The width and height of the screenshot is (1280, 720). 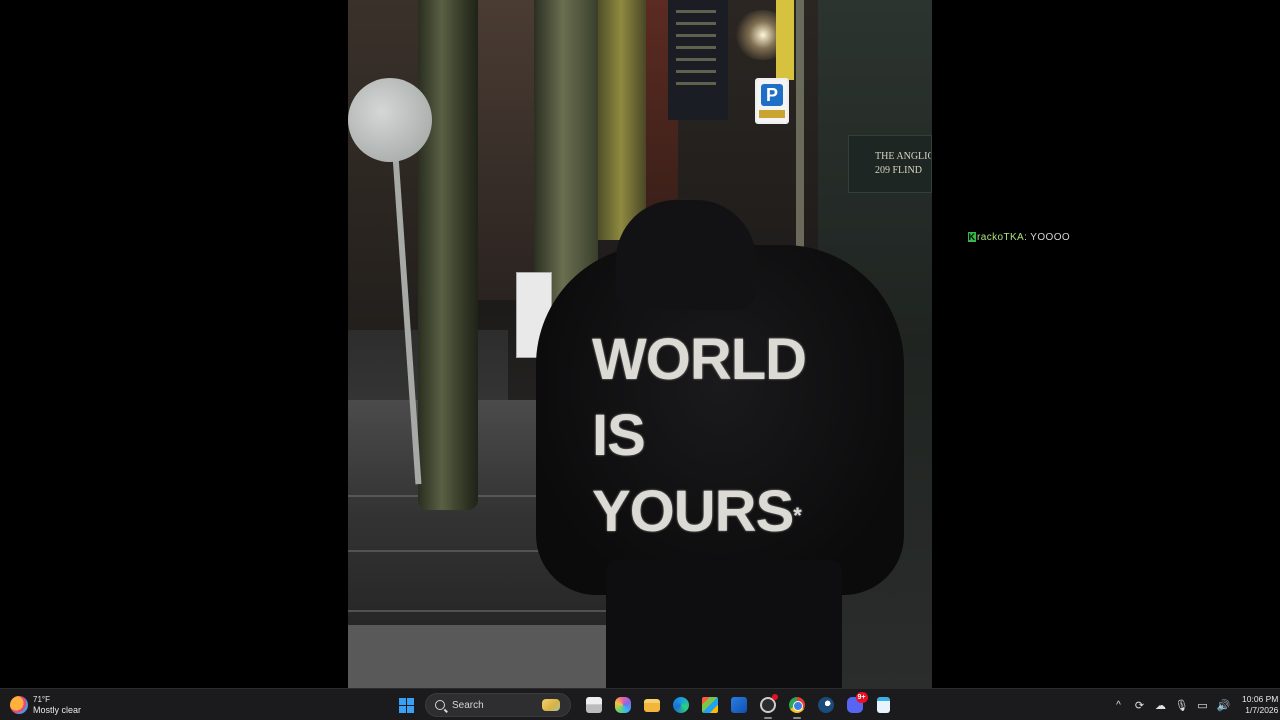 What do you see at coordinates (498, 705) in the screenshot?
I see `search-box: Search` at bounding box center [498, 705].